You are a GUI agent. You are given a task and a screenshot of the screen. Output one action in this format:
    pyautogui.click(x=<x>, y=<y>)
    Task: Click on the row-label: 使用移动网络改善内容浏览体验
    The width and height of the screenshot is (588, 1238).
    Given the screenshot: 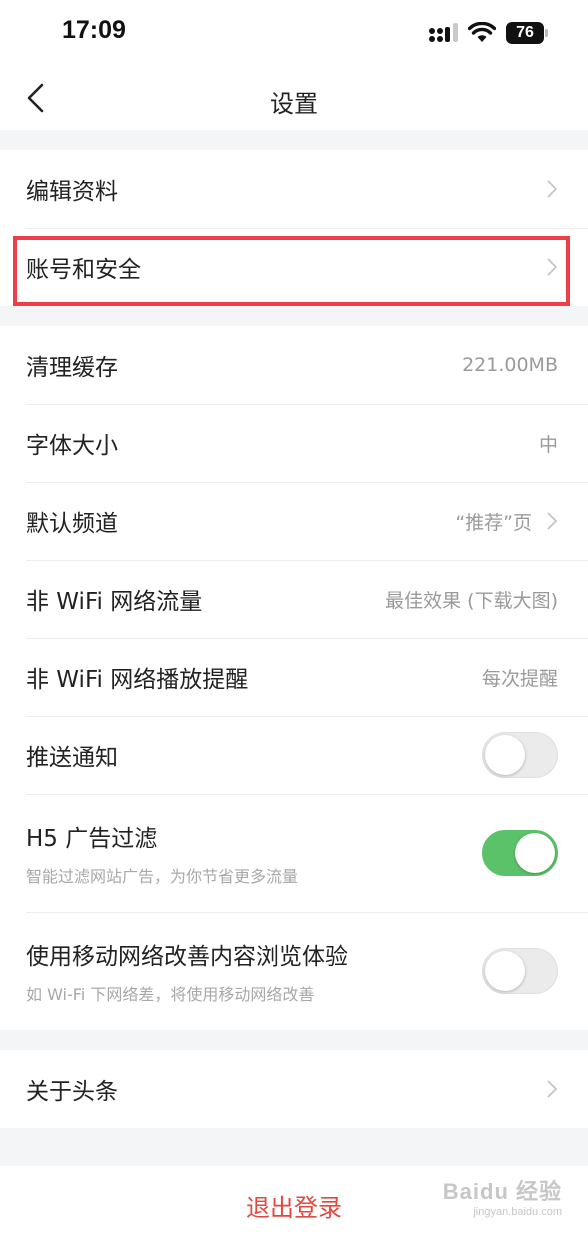 What is the action you would take?
    pyautogui.click(x=187, y=957)
    